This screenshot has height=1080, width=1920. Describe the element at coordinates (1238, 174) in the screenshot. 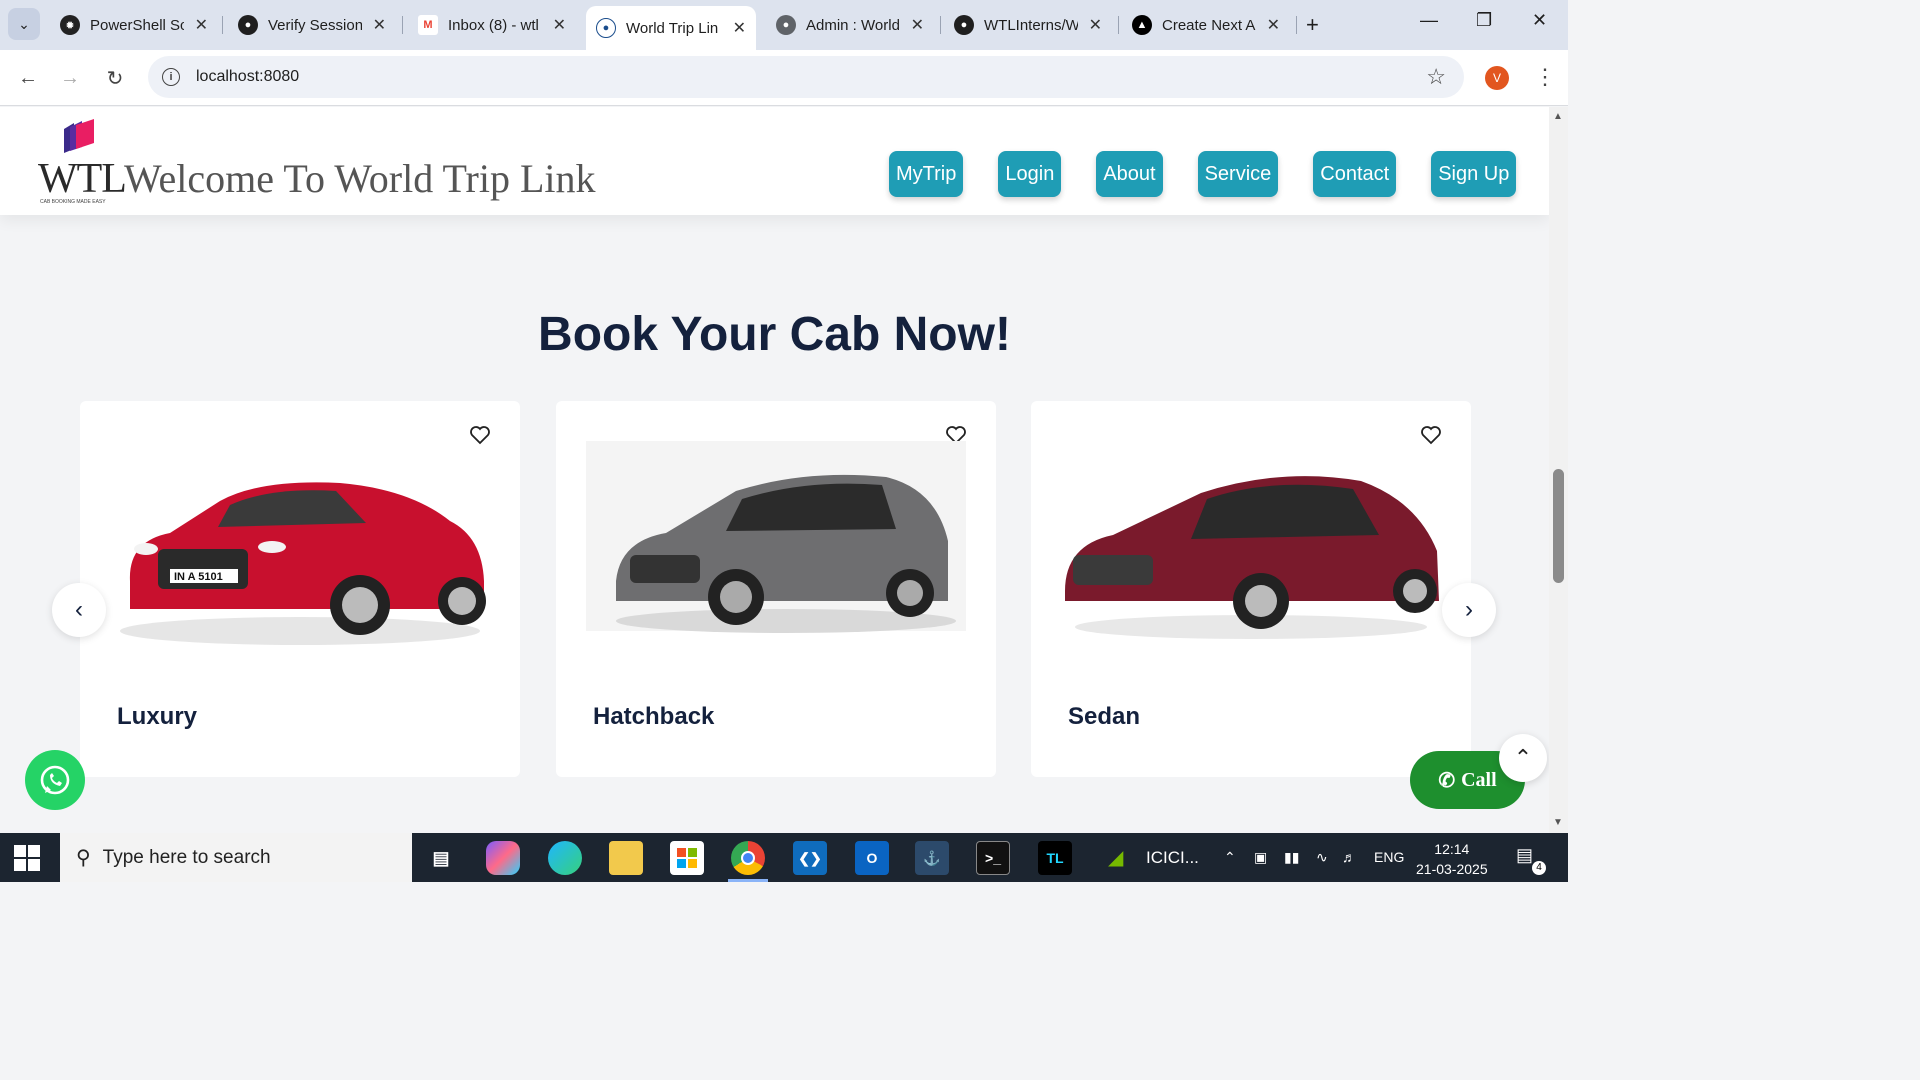

I see `nav-service: Service` at that location.